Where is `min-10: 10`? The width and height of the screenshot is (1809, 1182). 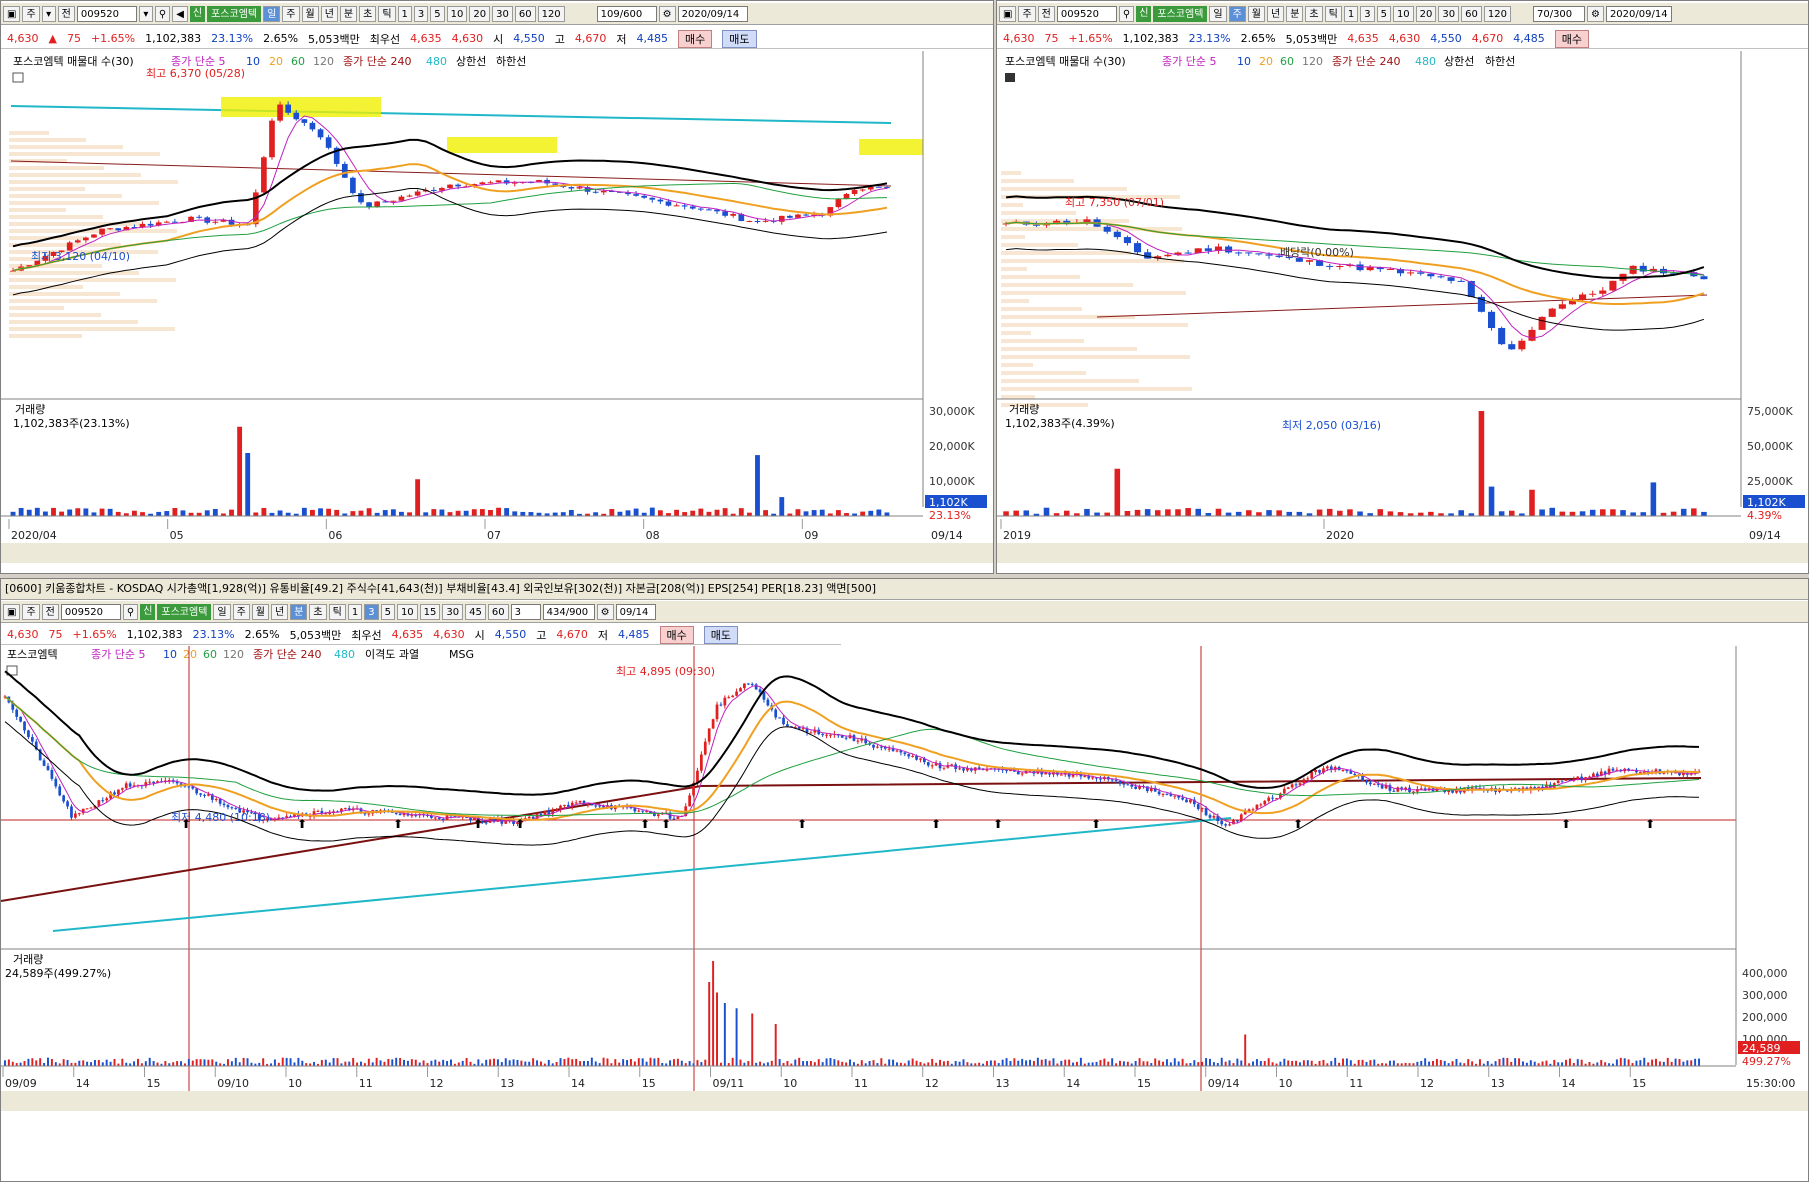
min-10: 10 is located at coordinates (407, 611).